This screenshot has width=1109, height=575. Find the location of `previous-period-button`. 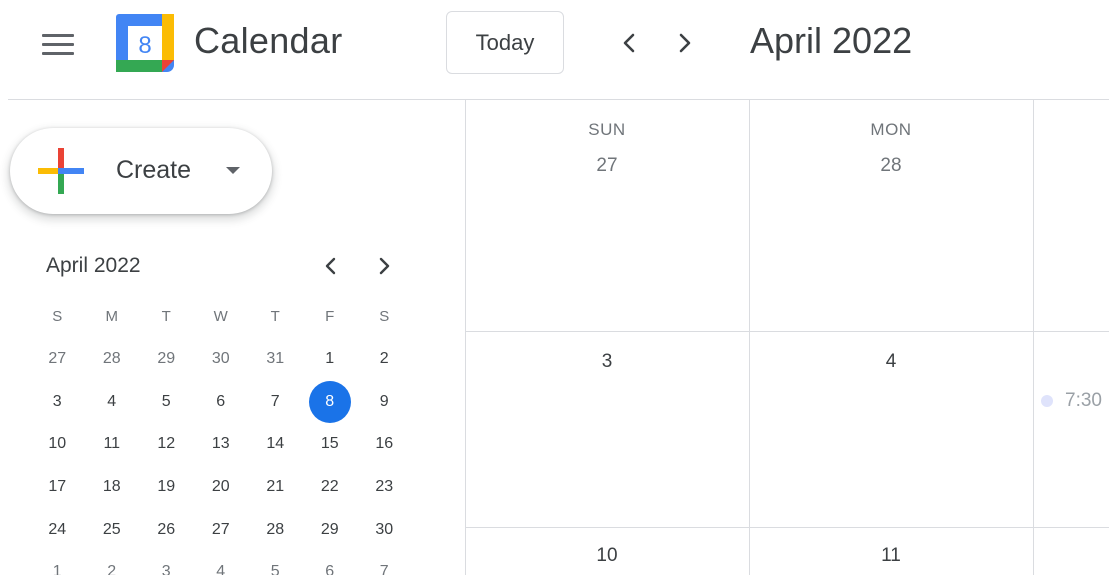

previous-period-button is located at coordinates (629, 43).